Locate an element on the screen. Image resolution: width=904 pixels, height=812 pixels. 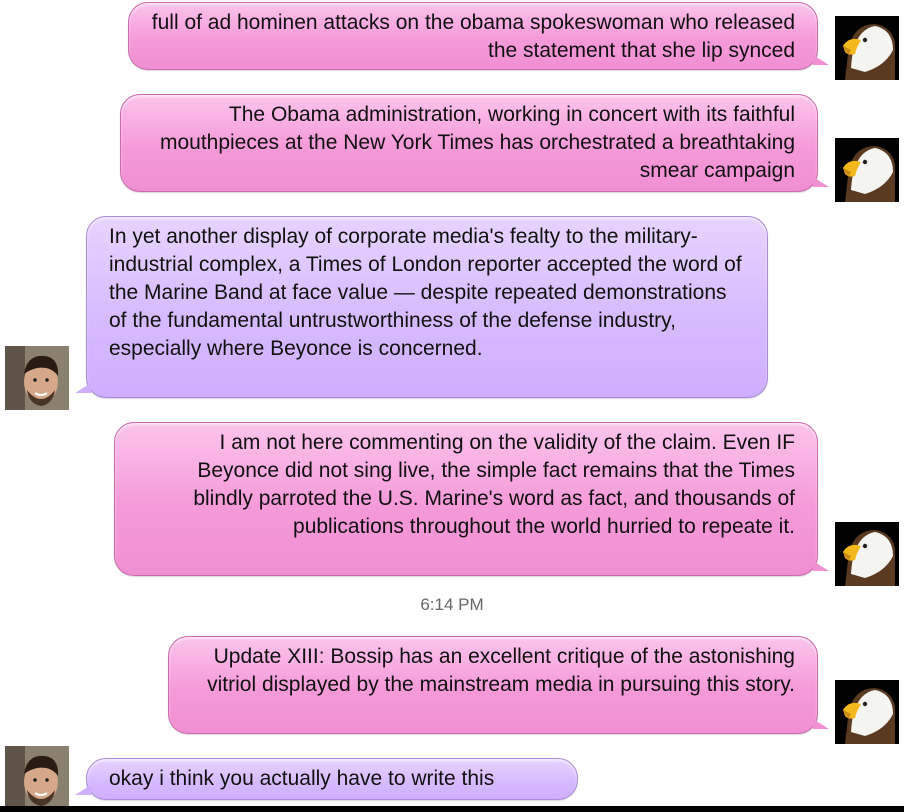
timestamp: 6:14 PM is located at coordinates (452, 604).